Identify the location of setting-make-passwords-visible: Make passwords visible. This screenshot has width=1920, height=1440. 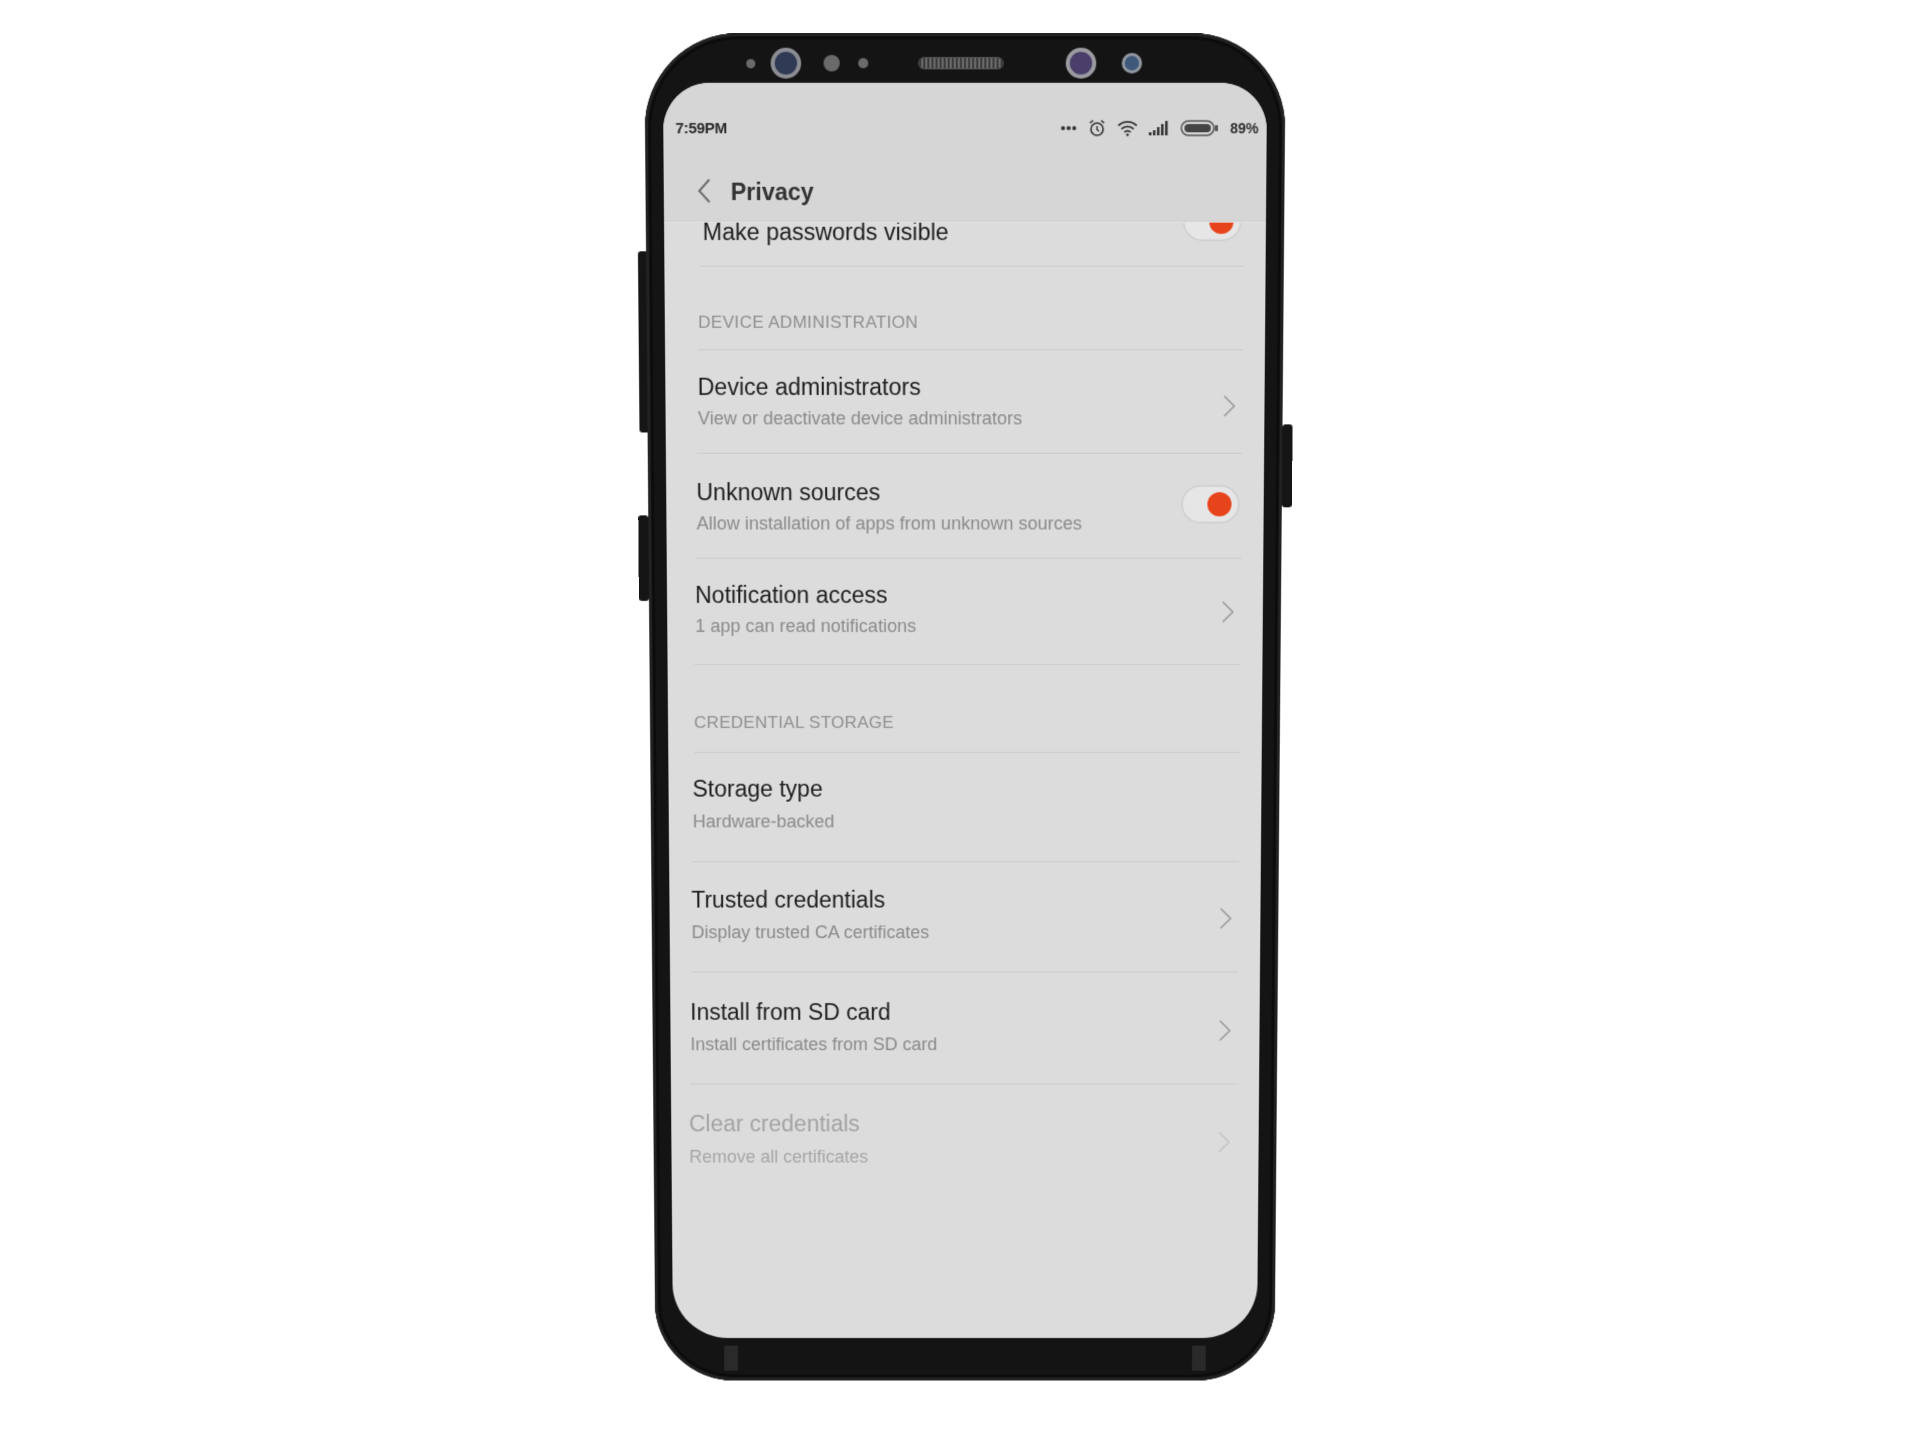
(971, 231).